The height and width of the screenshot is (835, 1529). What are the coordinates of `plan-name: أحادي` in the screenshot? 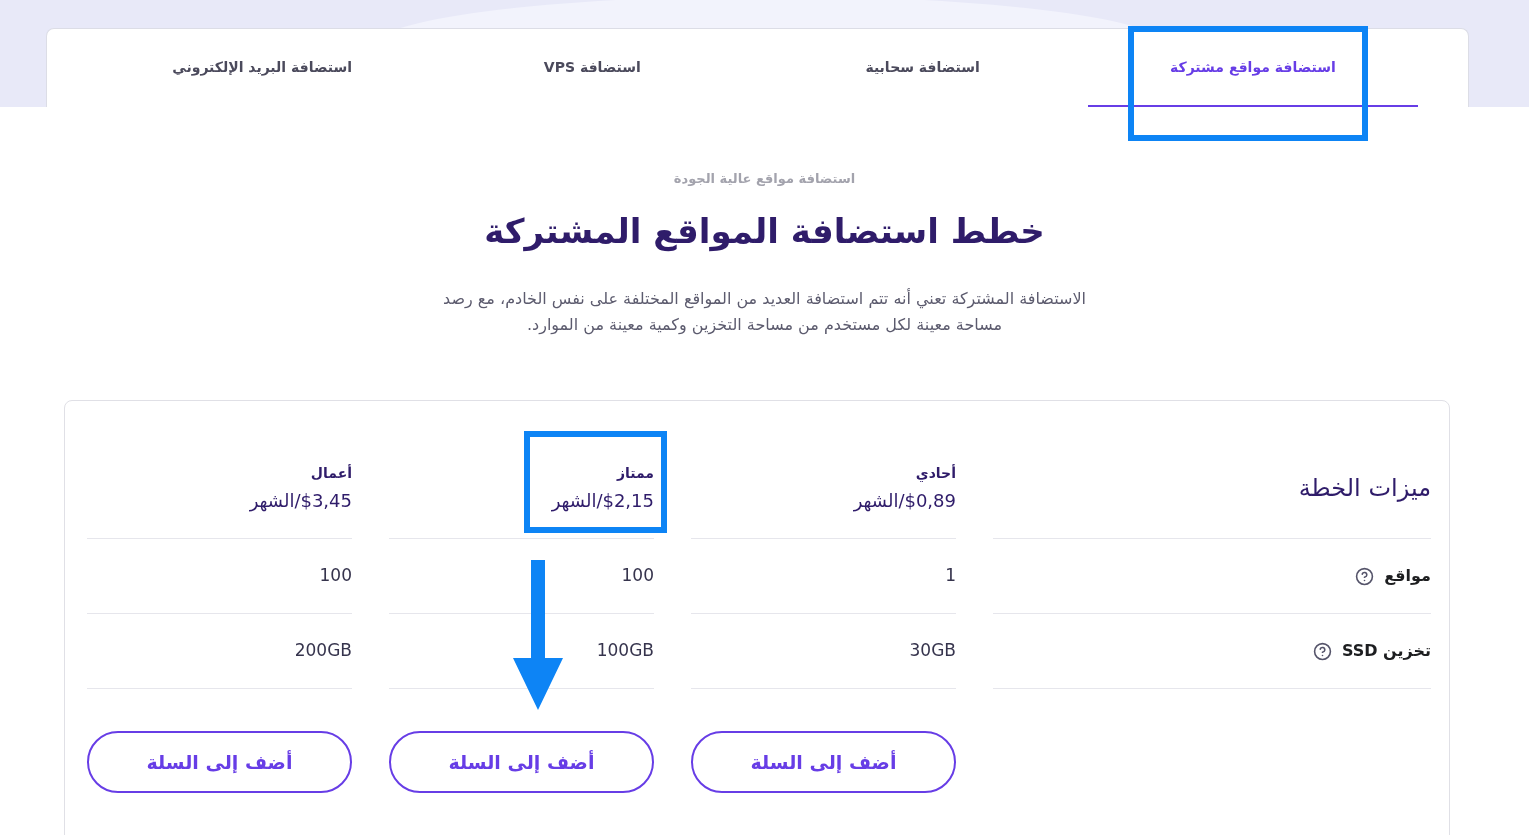 It's located at (935, 473).